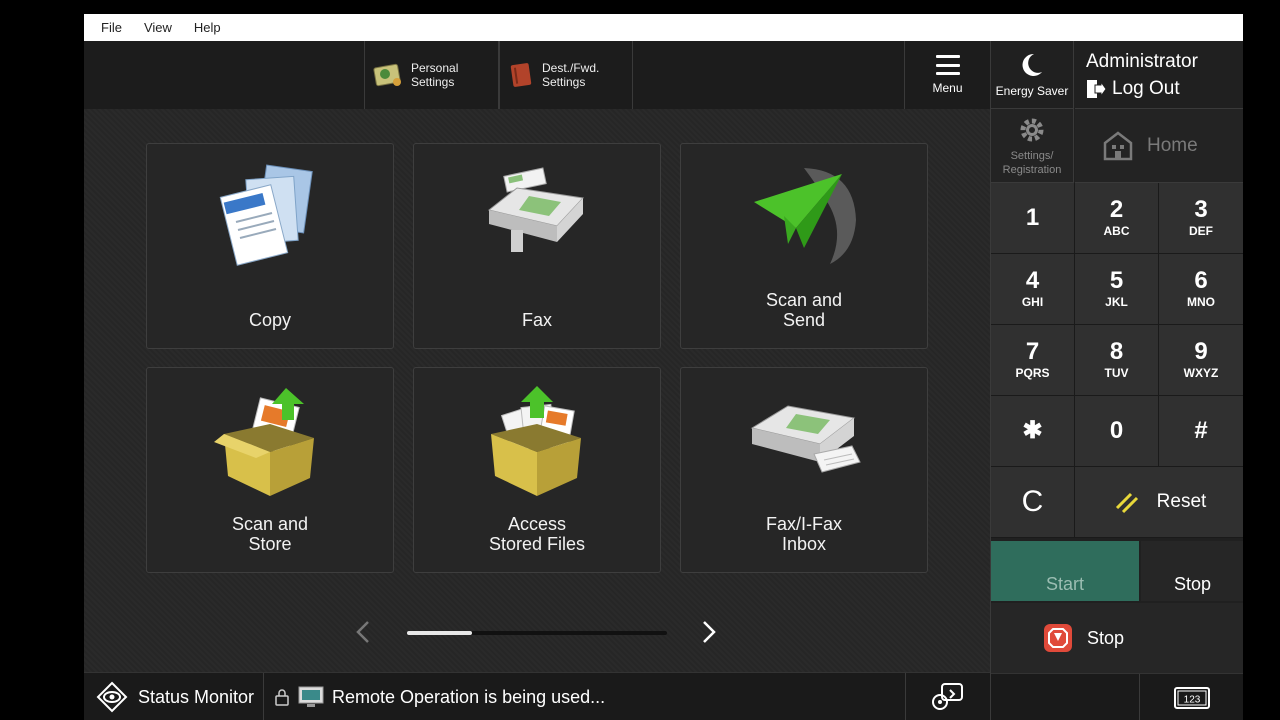 Image resolution: width=1280 pixels, height=720 pixels. I want to click on lock-icon, so click(282, 697).